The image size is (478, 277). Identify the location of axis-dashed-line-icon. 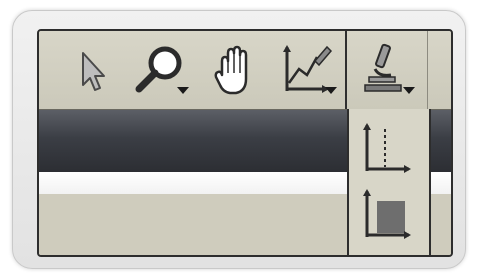
(388, 150).